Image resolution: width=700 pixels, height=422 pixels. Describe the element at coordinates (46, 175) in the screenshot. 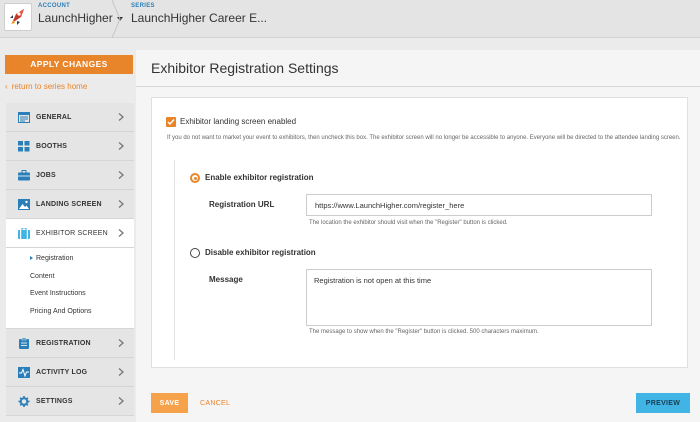

I see `sidebar-item-label: JOBS` at that location.